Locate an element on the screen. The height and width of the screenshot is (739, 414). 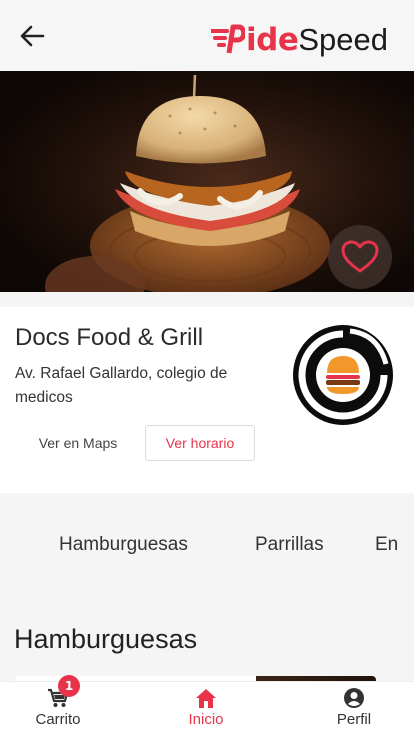
back-arrow-icon is located at coordinates (32, 36).